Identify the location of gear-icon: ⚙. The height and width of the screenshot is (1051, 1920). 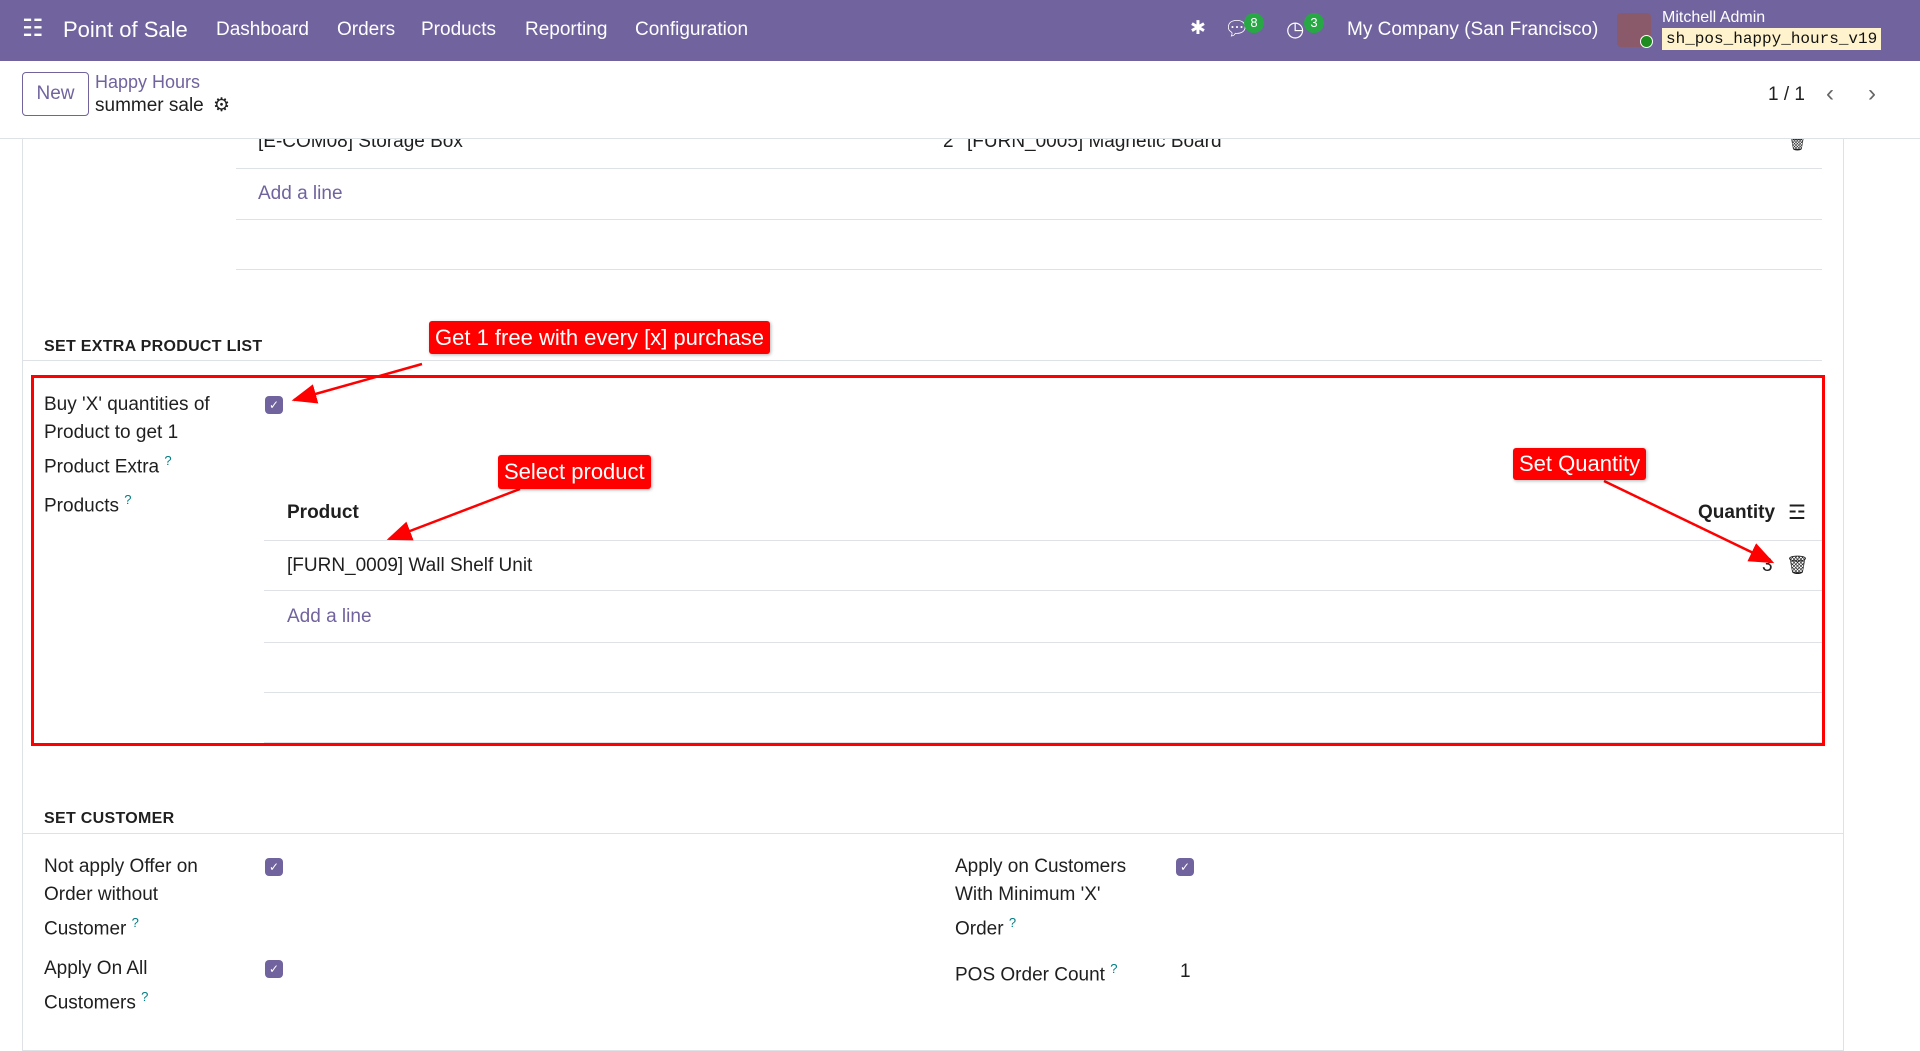
(221, 105).